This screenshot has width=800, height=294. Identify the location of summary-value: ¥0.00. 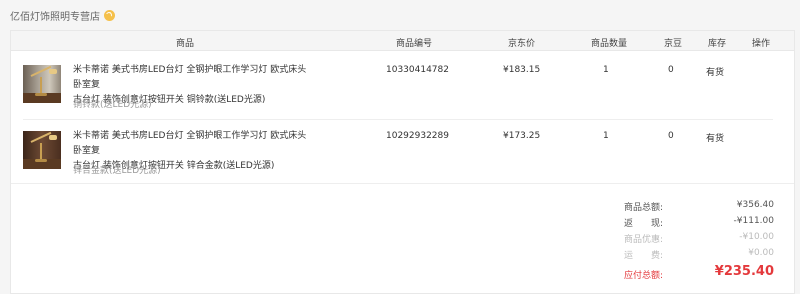
(761, 253).